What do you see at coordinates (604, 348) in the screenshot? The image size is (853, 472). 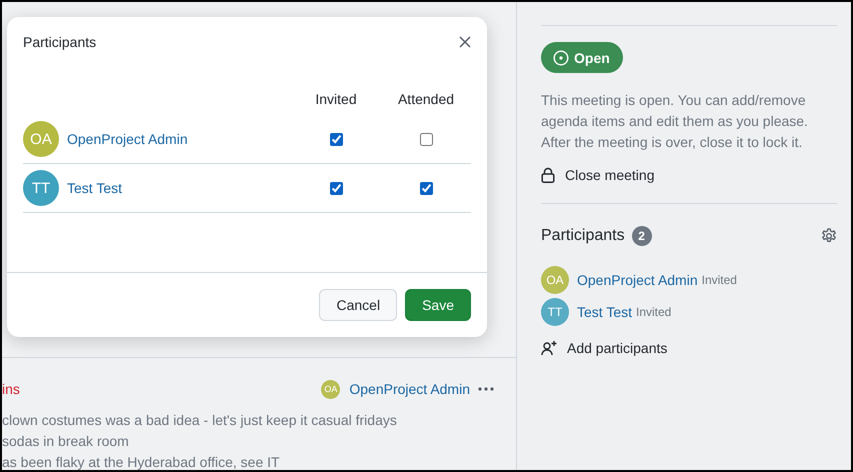 I see `add-participants-button: Add participants` at bounding box center [604, 348].